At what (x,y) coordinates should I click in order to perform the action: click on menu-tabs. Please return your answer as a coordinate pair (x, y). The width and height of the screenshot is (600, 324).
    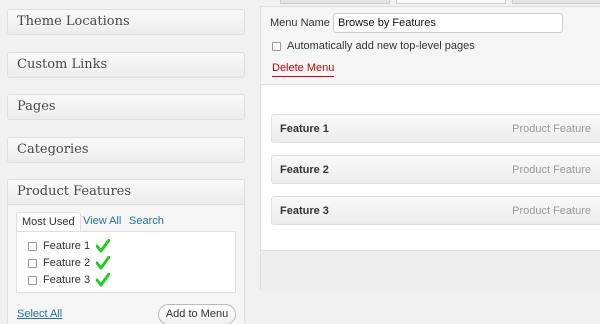
    Looking at the image, I should click on (435, 2).